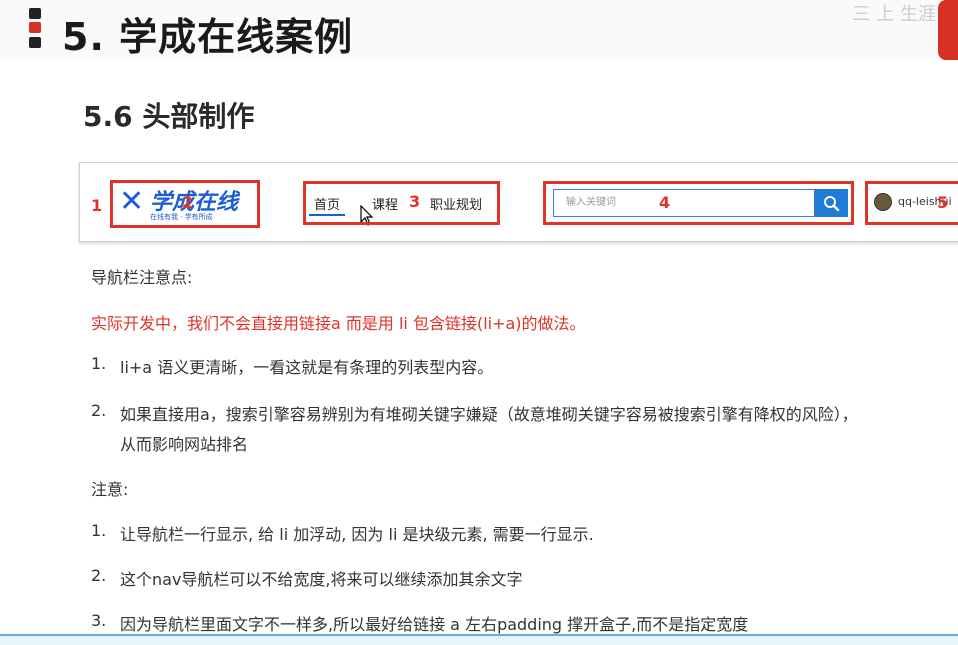 The image size is (958, 645). What do you see at coordinates (321, 579) in the screenshot?
I see `list-item: 这个nav导航栏可以不给宽度,将来可以继续添加其余文字` at bounding box center [321, 579].